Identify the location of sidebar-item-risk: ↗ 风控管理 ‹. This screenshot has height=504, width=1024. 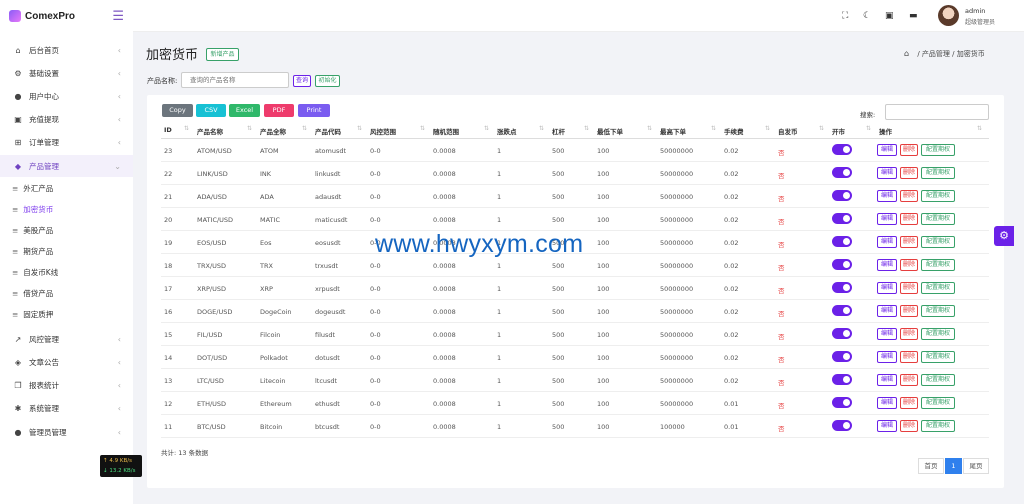
(66, 339).